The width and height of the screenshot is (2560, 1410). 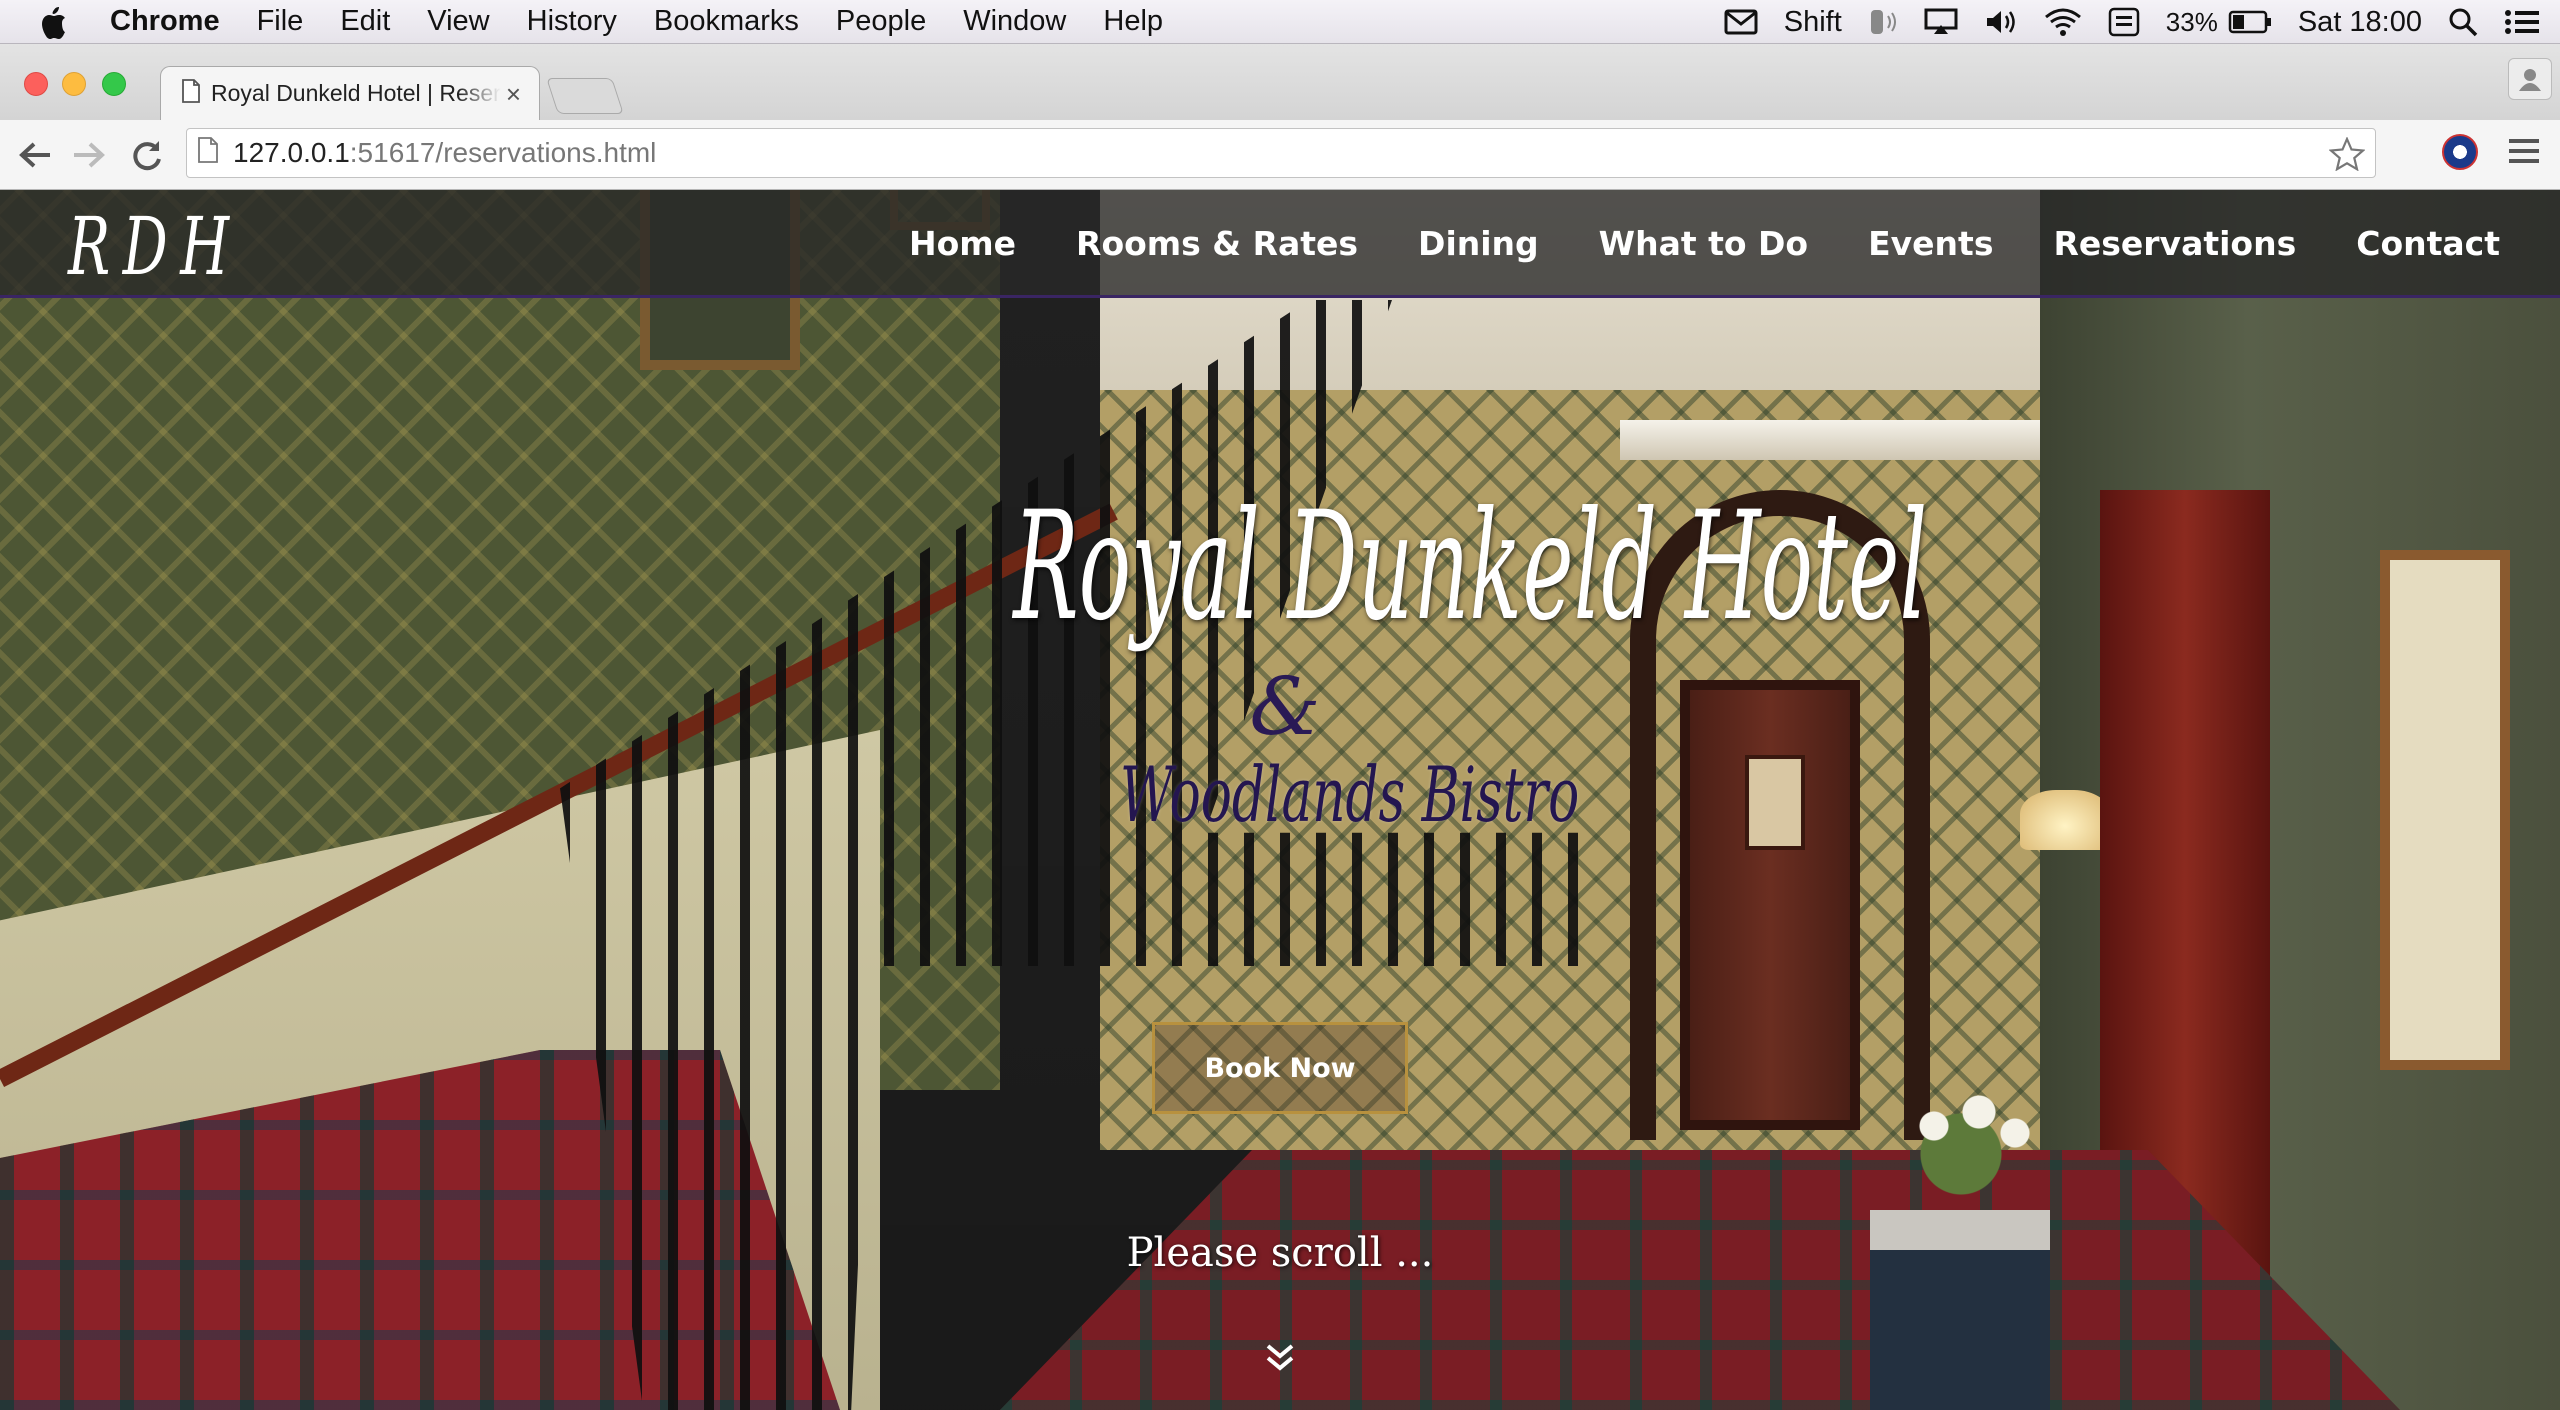 I want to click on back-icon, so click(x=35, y=155).